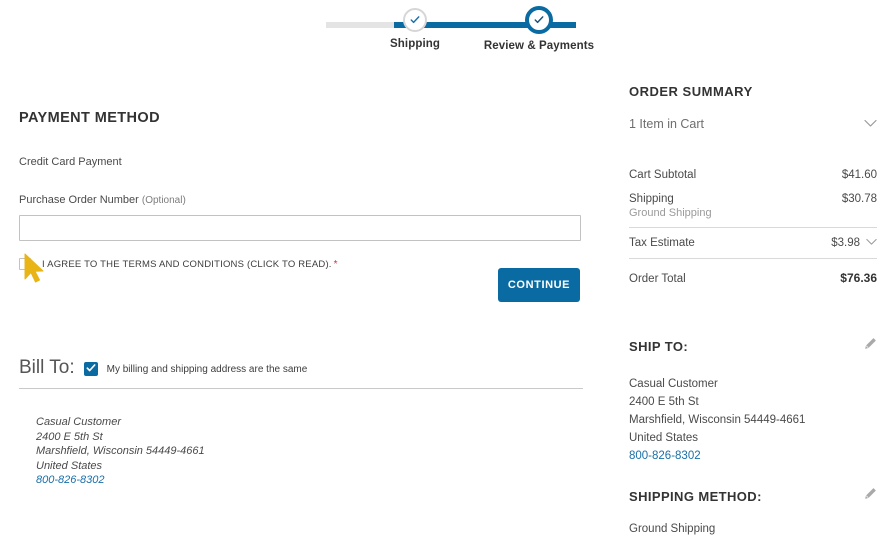  I want to click on same-as-shipping-checkbox, so click(90, 369).